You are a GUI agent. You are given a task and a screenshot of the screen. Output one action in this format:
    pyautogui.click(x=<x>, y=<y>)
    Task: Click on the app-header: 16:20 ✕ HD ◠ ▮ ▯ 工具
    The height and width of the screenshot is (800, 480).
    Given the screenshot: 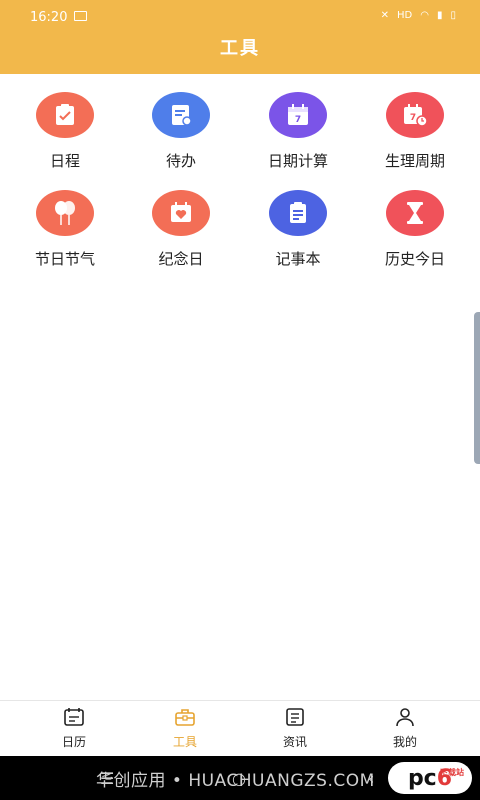 What is the action you would take?
    pyautogui.click(x=240, y=37)
    